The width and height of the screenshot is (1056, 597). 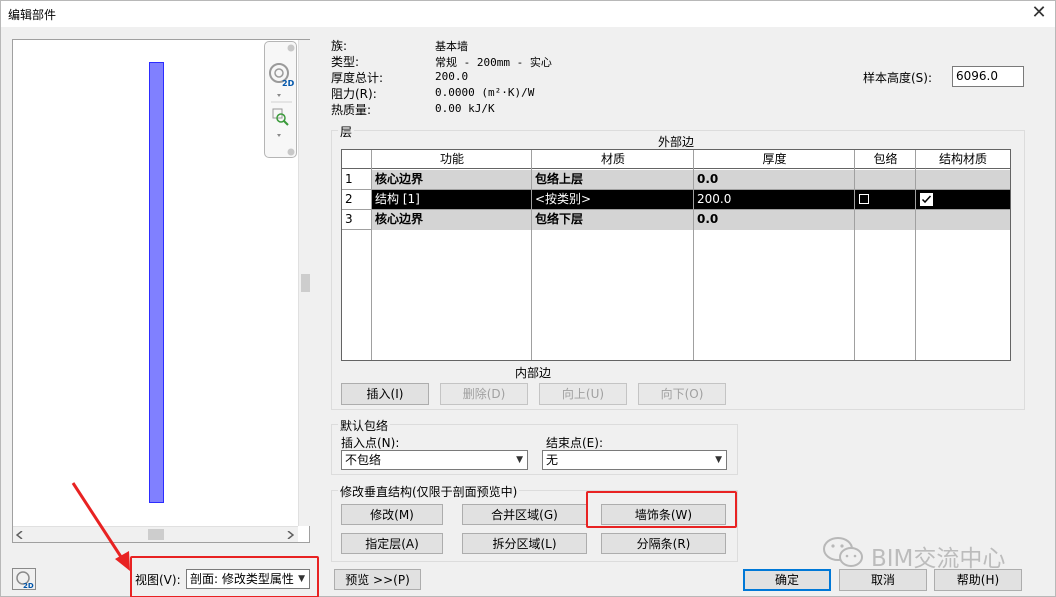 I want to click on zoom-region-icon, so click(x=280, y=117).